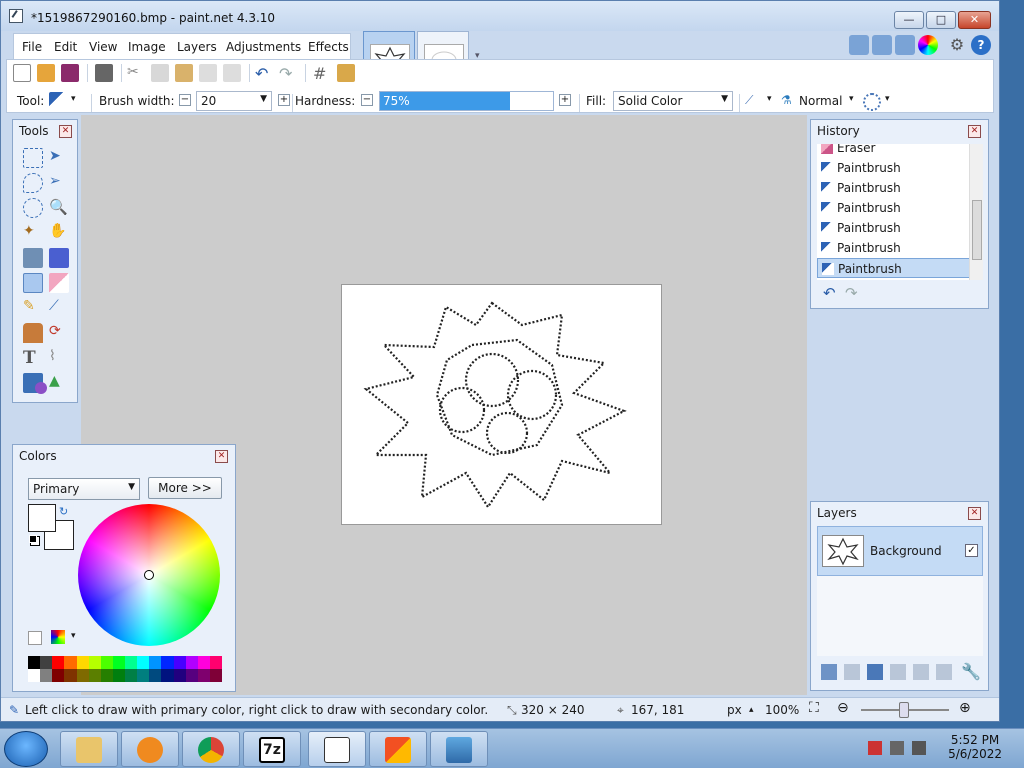 This screenshot has height=768, width=1024. What do you see at coordinates (941, 20) in the screenshot?
I see `maximize-button: □` at bounding box center [941, 20].